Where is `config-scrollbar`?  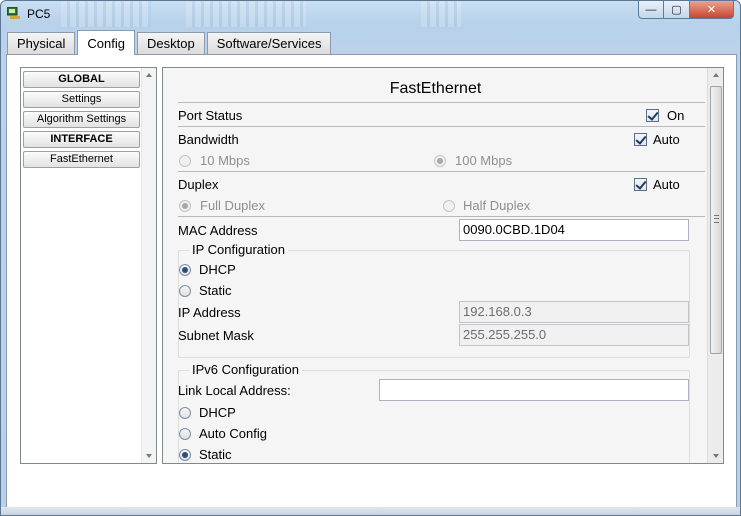
config-scrollbar is located at coordinates (715, 265).